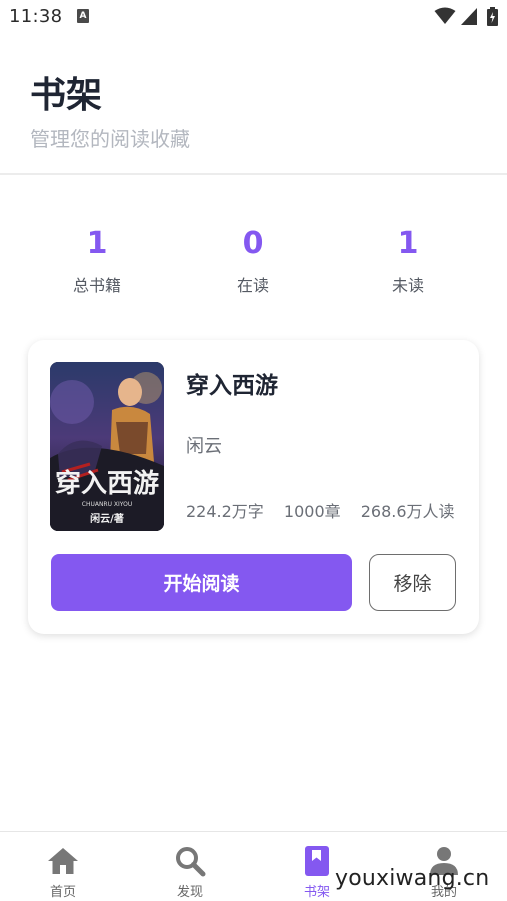  Describe the element at coordinates (492, 16) in the screenshot. I see `battery-icon` at that location.